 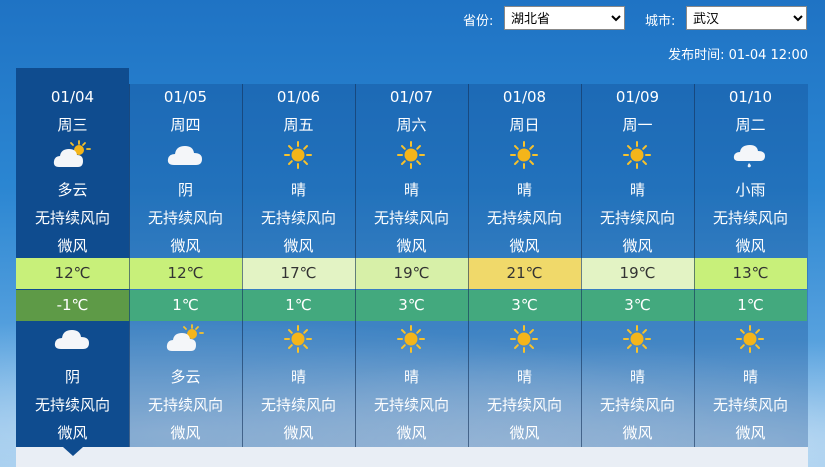 I want to click on day-condition: 多云, so click(x=72, y=190).